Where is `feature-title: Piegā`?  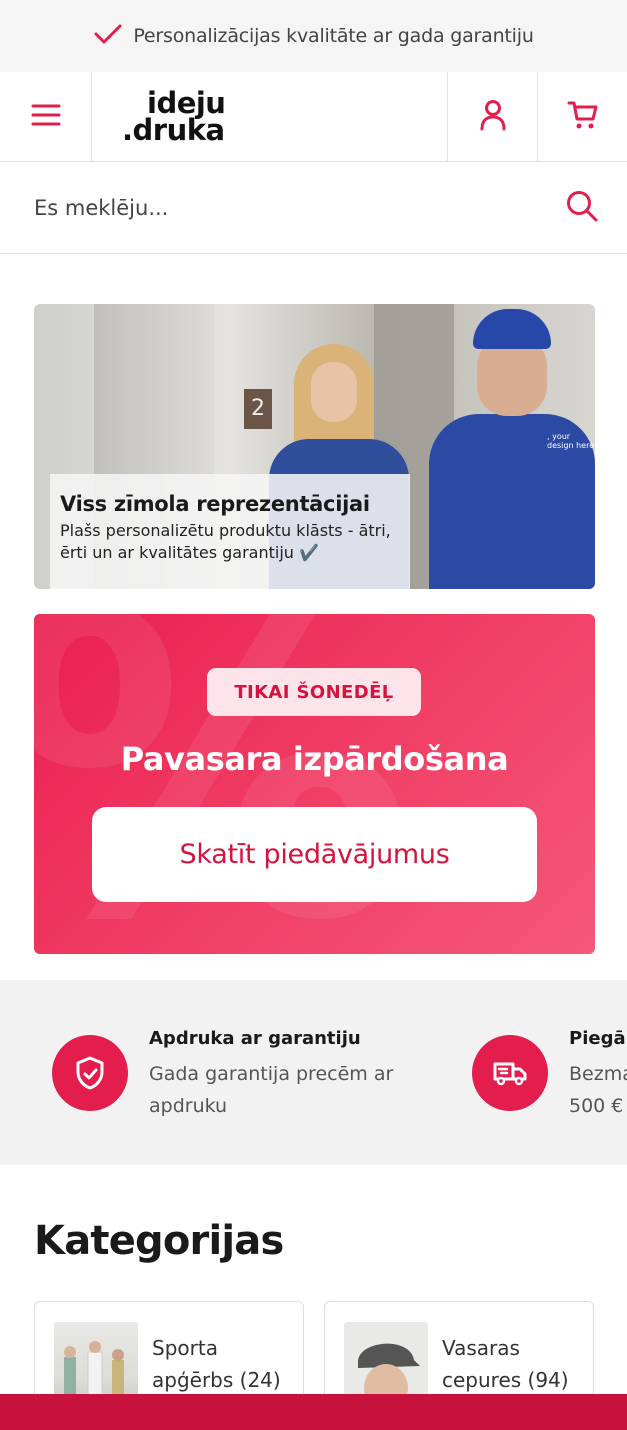
feature-title: Piegā is located at coordinates (597, 1038).